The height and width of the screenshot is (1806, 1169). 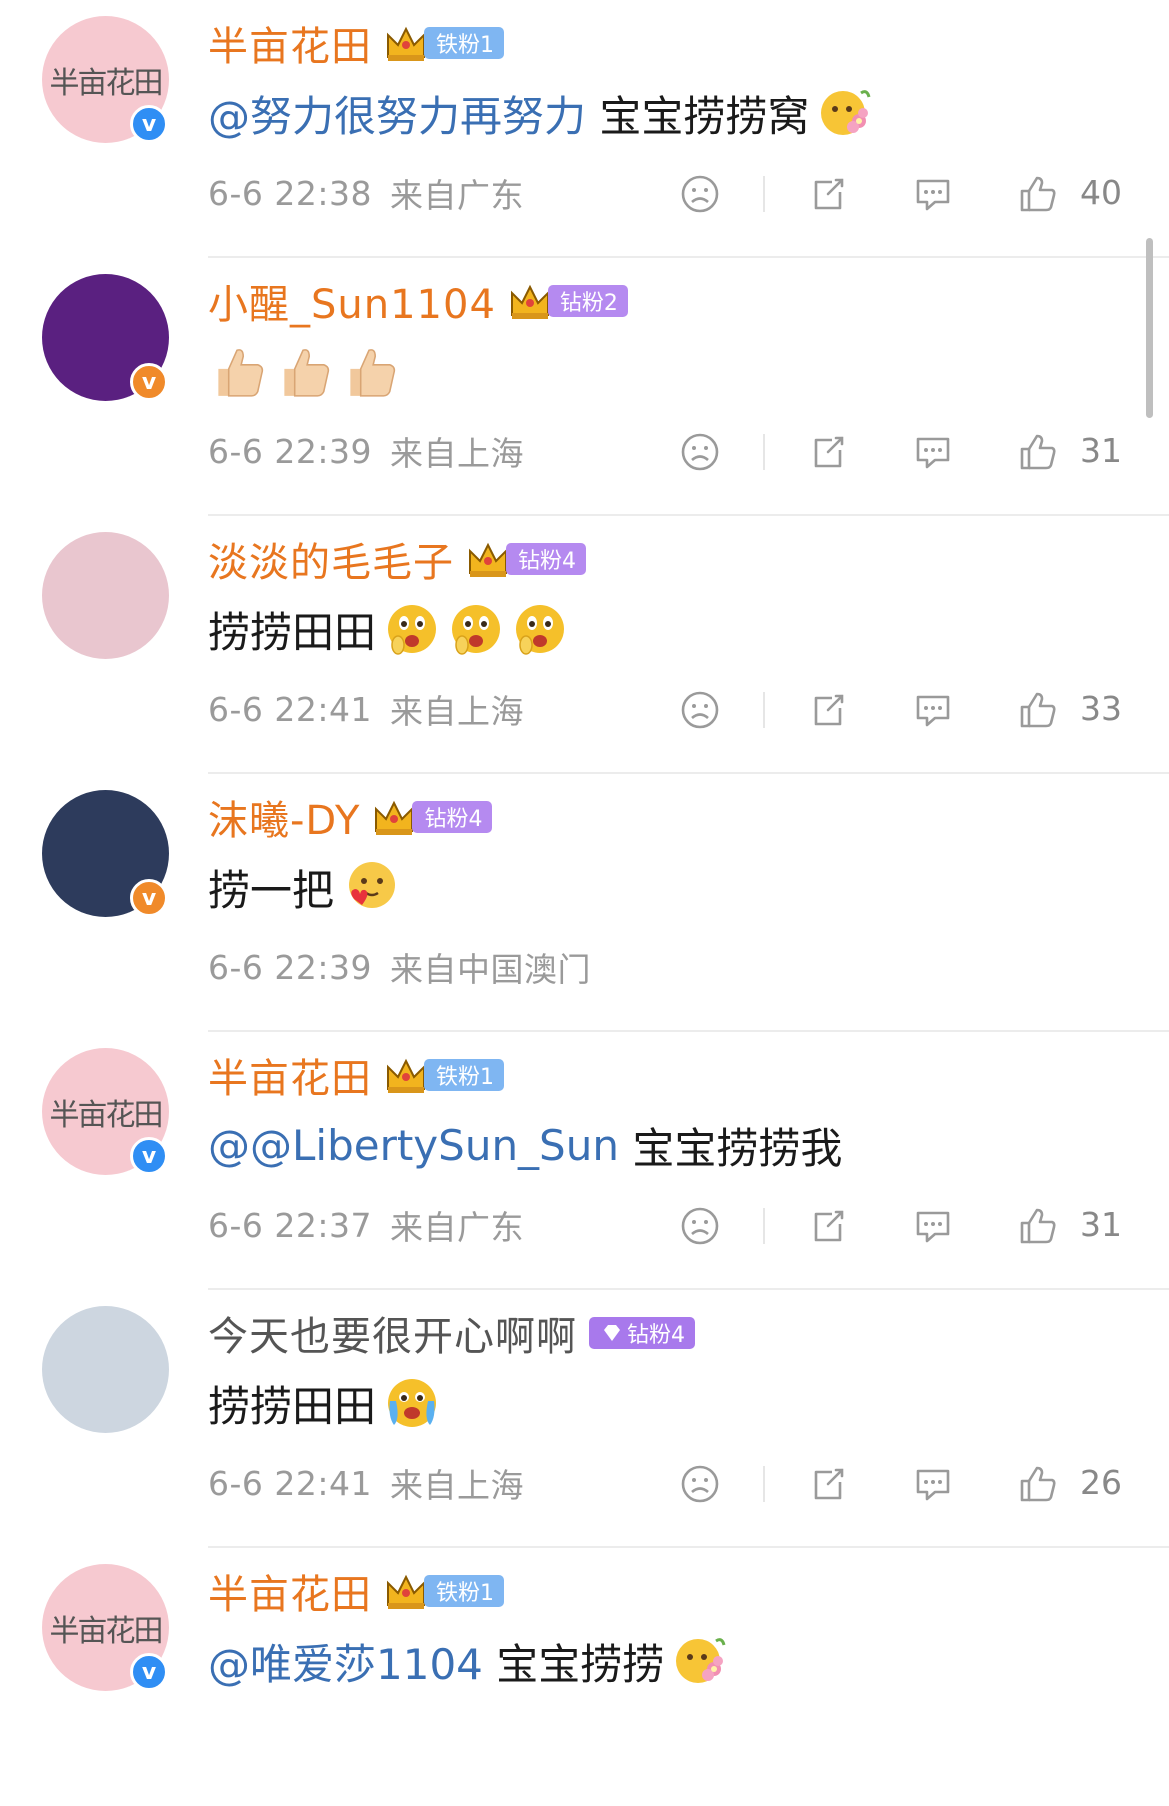 I want to click on timestamp: 6-6 22:39, so click(x=290, y=967).